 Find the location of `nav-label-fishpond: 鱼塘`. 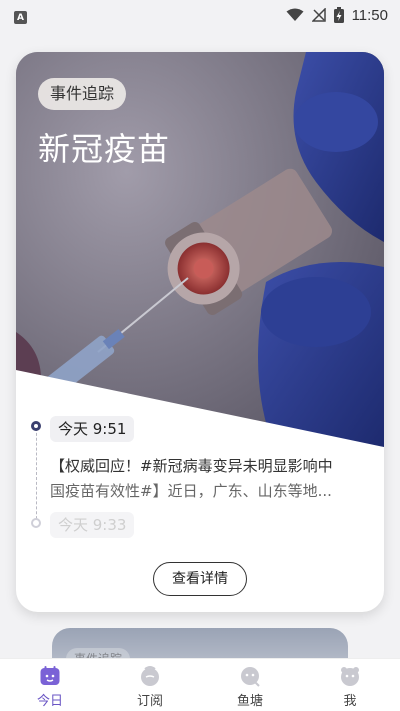

nav-label-fishpond: 鱼塘 is located at coordinates (249, 701).